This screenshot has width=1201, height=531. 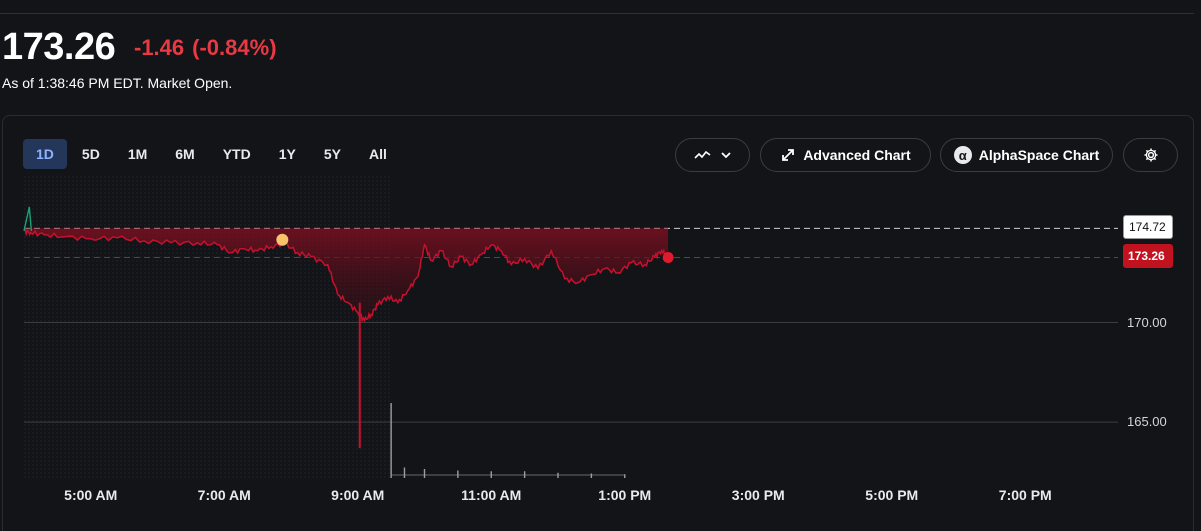 What do you see at coordinates (625, 495) in the screenshot?
I see `x-tick-label: 1:00 PM` at bounding box center [625, 495].